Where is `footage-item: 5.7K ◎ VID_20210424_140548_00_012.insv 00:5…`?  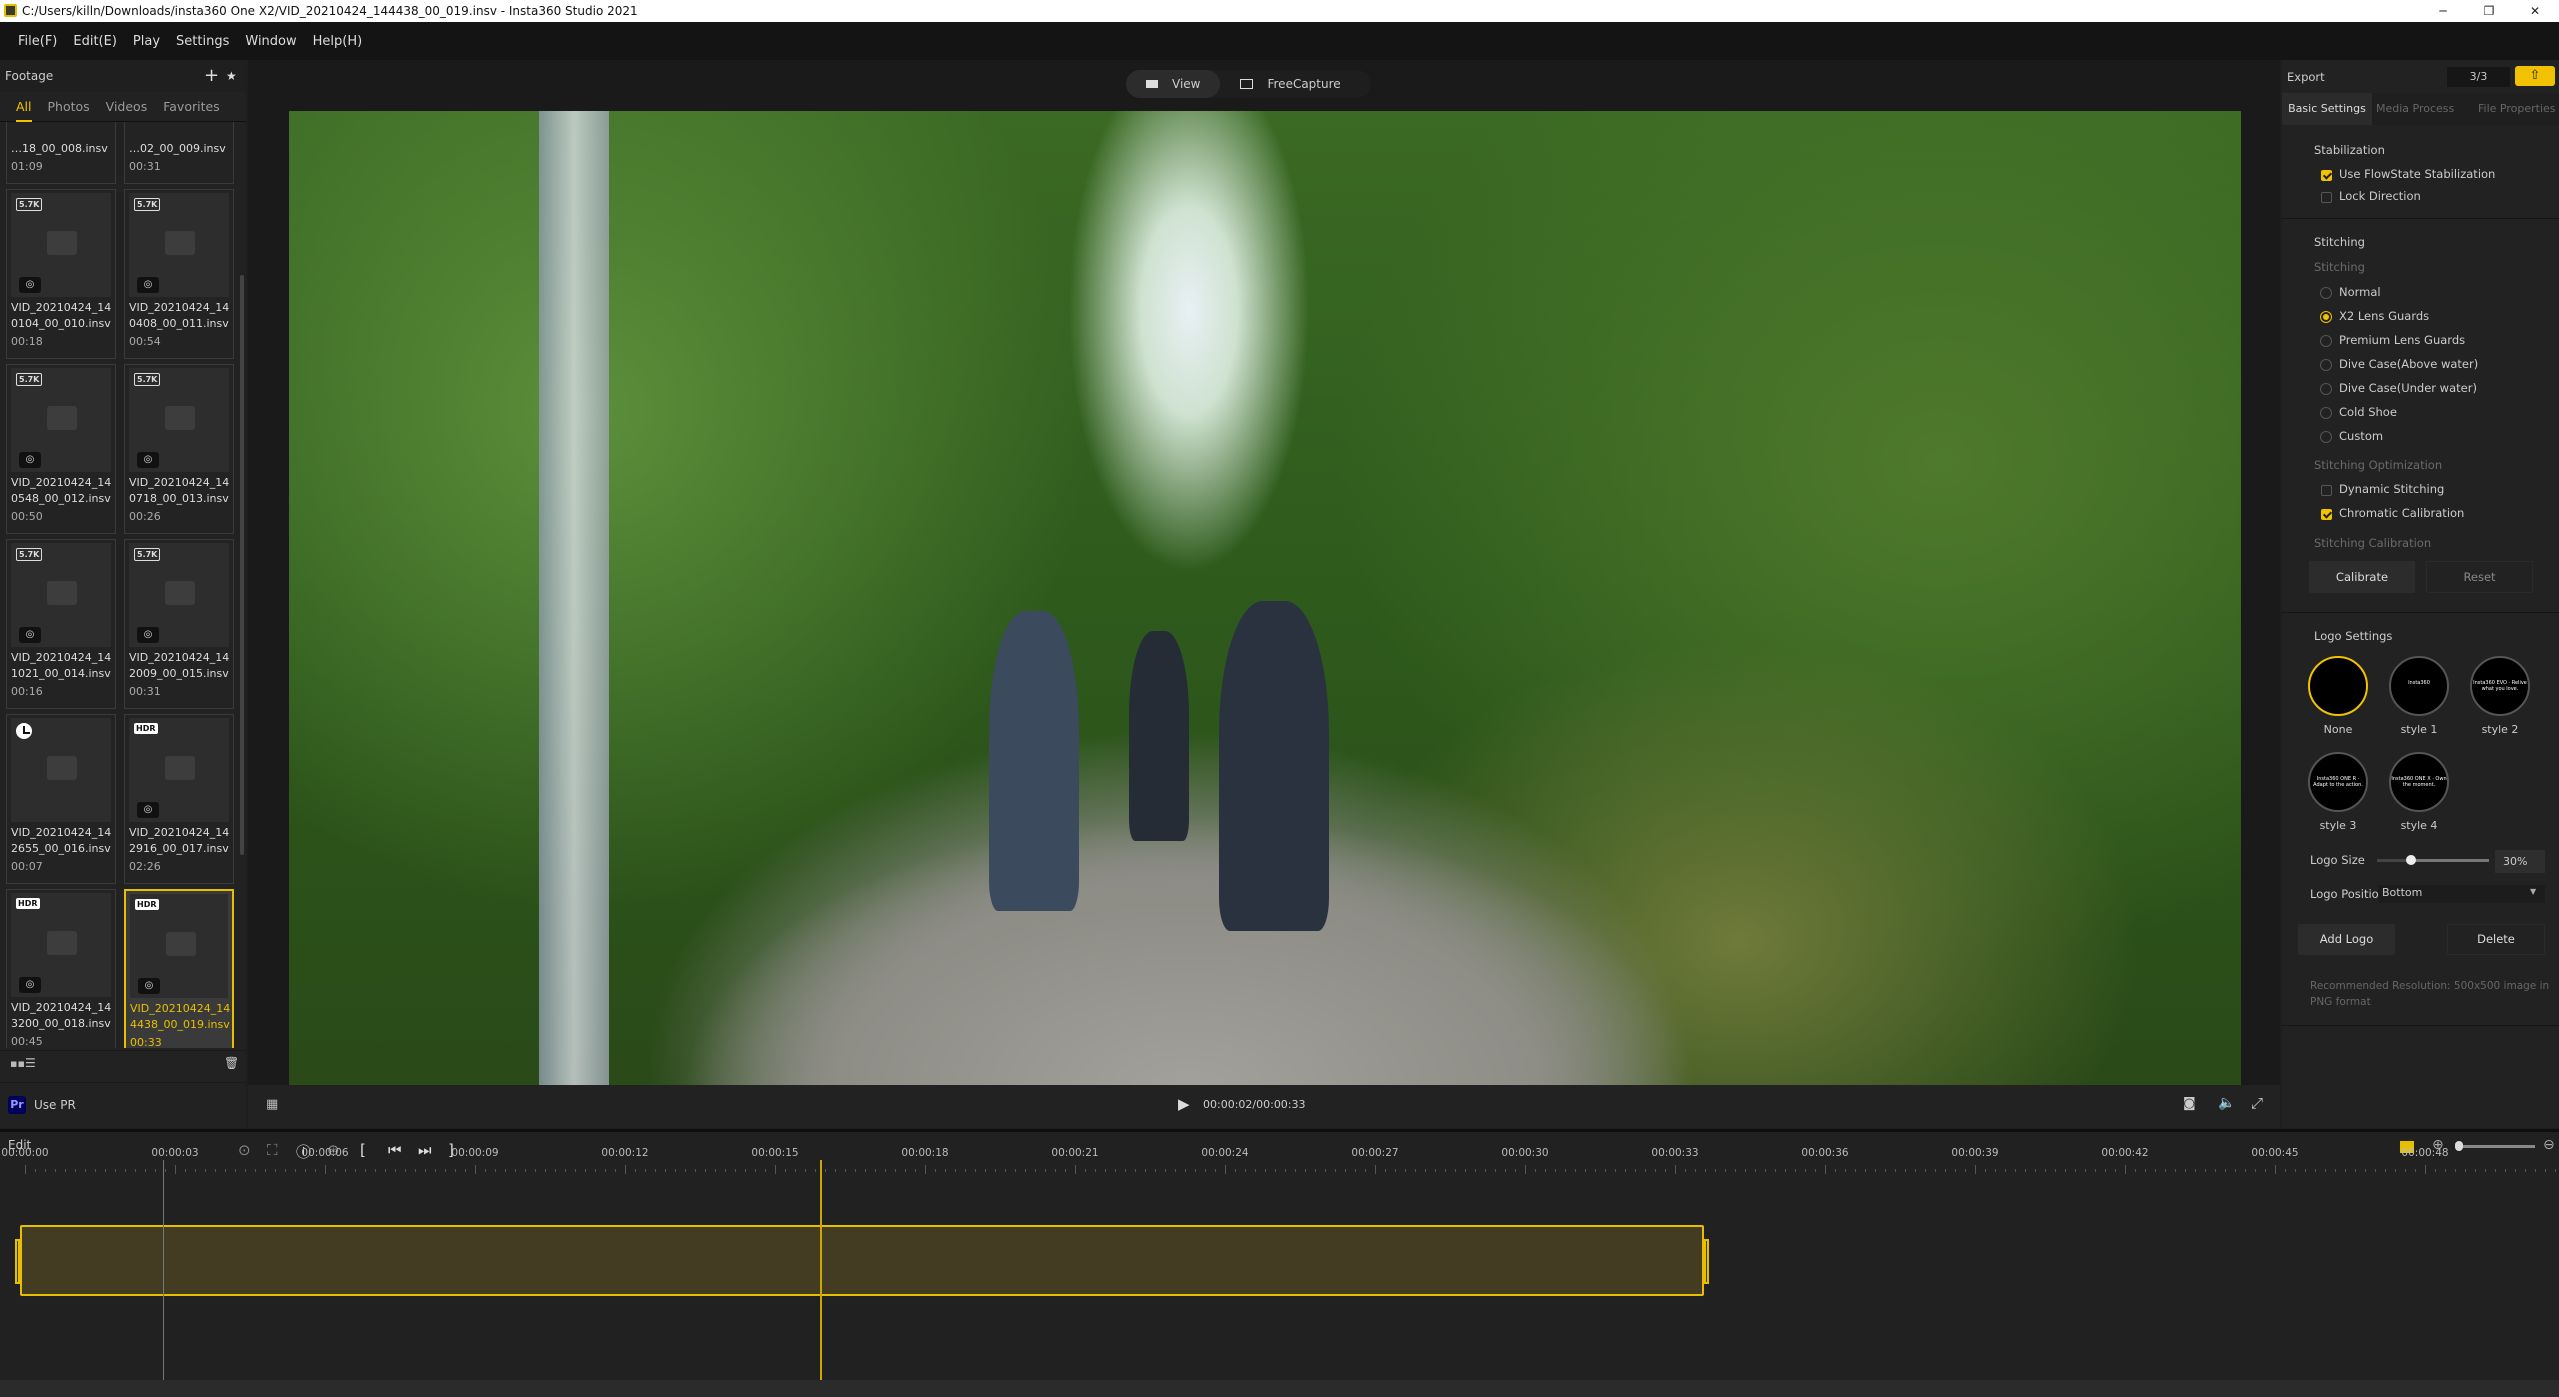 footage-item: 5.7K ◎ VID_20210424_140548_00_012.insv 00:5… is located at coordinates (61, 449).